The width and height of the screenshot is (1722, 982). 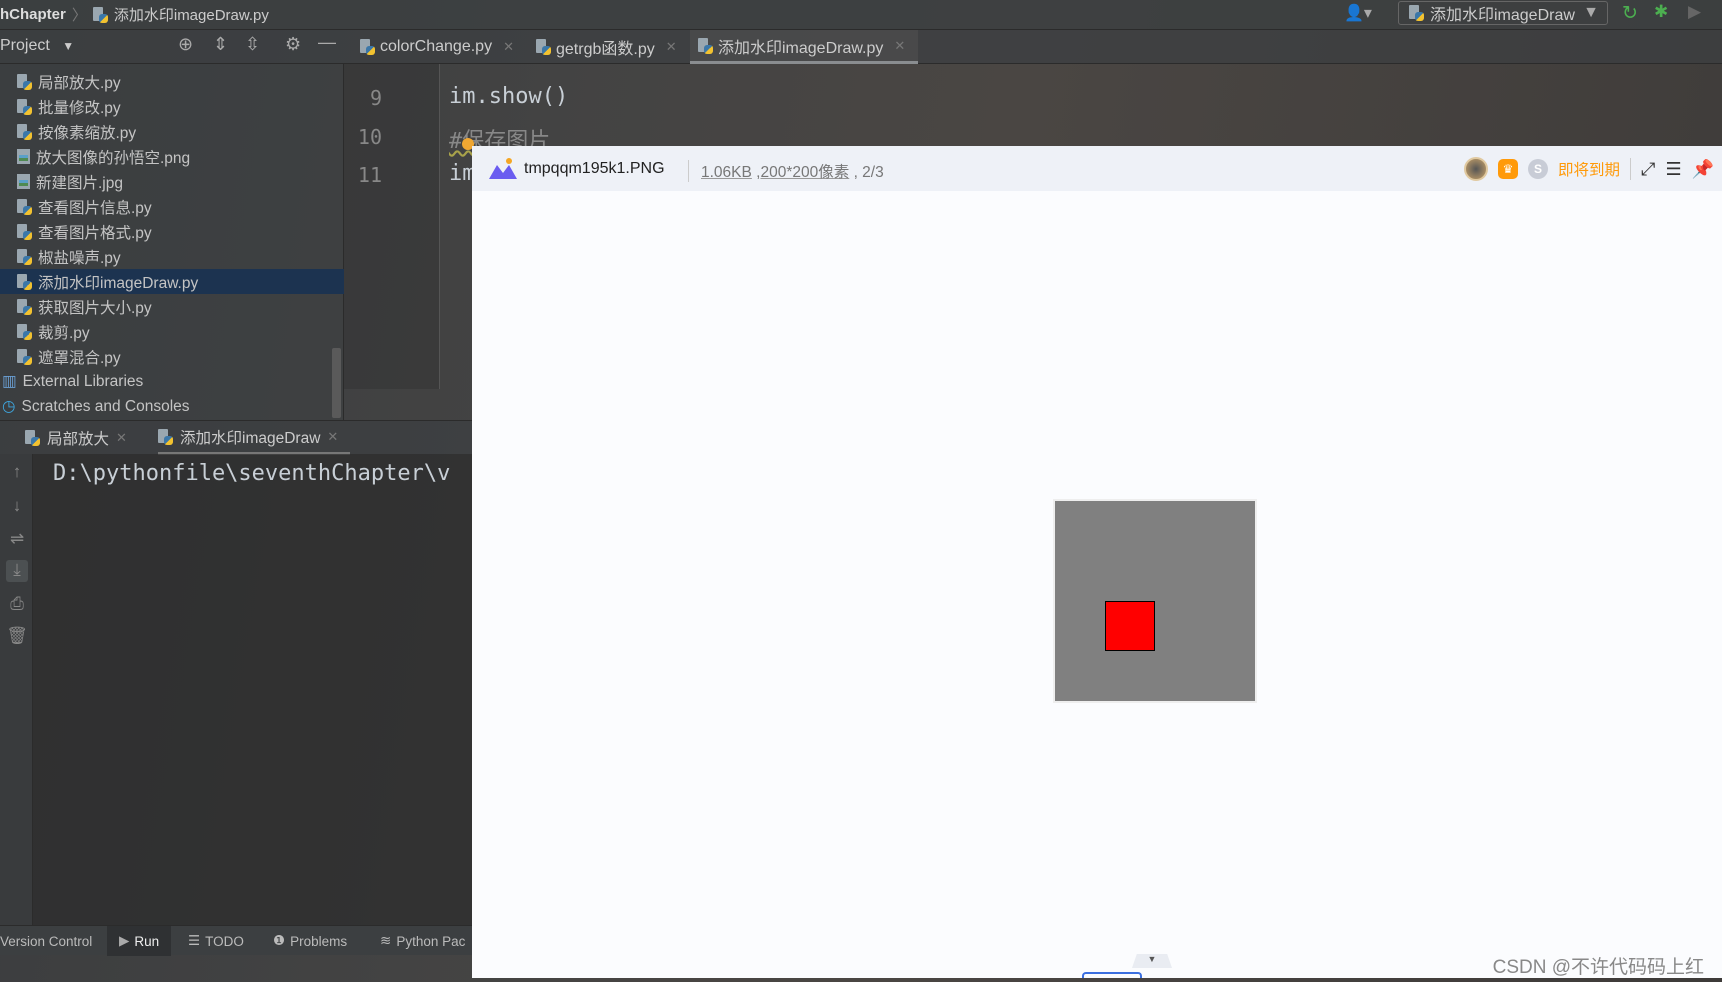 What do you see at coordinates (1595, 169) in the screenshot?
I see `expiry-label: 即将到期` at bounding box center [1595, 169].